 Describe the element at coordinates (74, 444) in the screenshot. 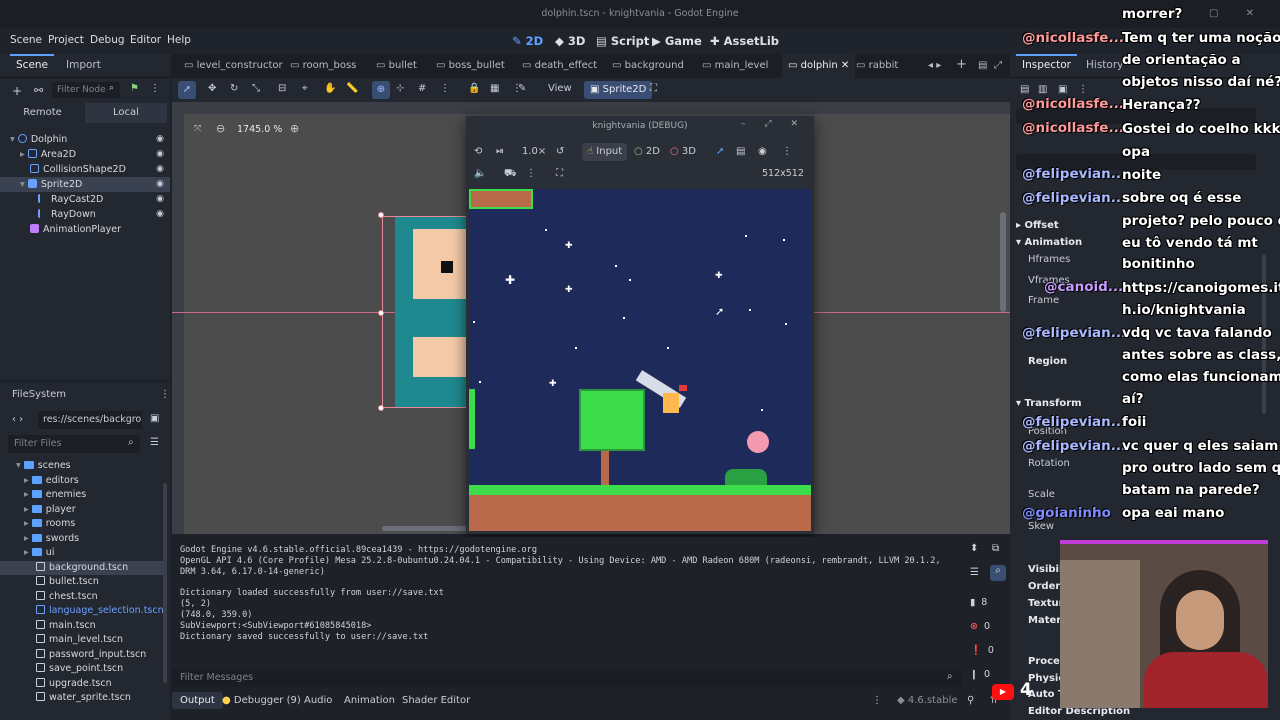

I see `filter-files-input: Filter Files` at that location.